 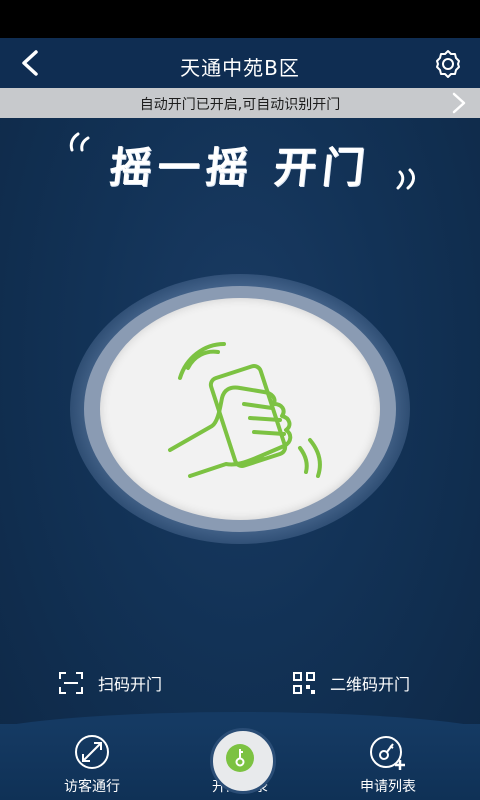 What do you see at coordinates (459, 103) in the screenshot?
I see `chevron-right-icon` at bounding box center [459, 103].